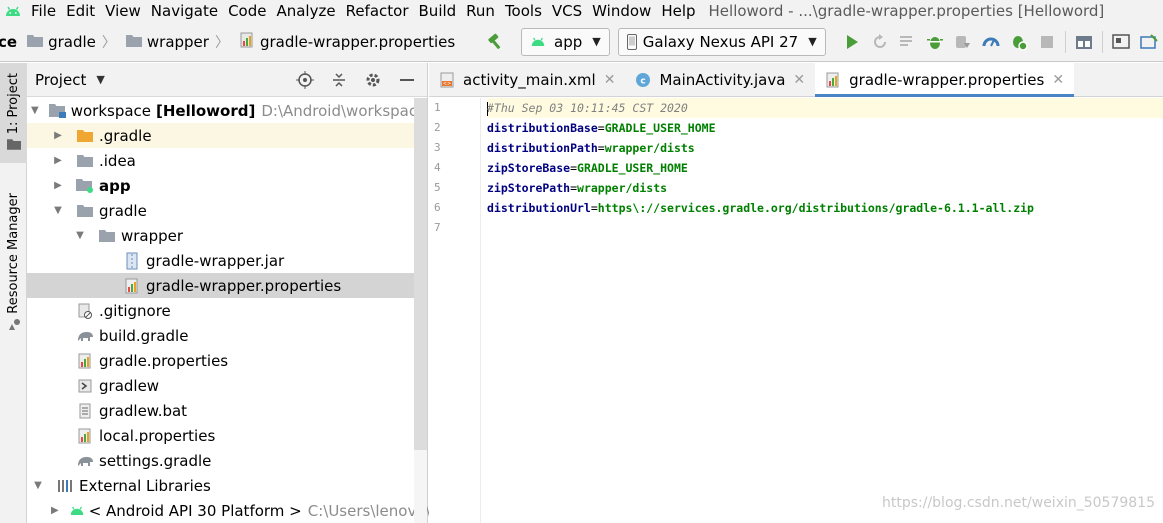 The height and width of the screenshot is (523, 1163). What do you see at coordinates (596, 41) in the screenshot?
I see `dropdown-arrow-icon: ▼` at bounding box center [596, 41].